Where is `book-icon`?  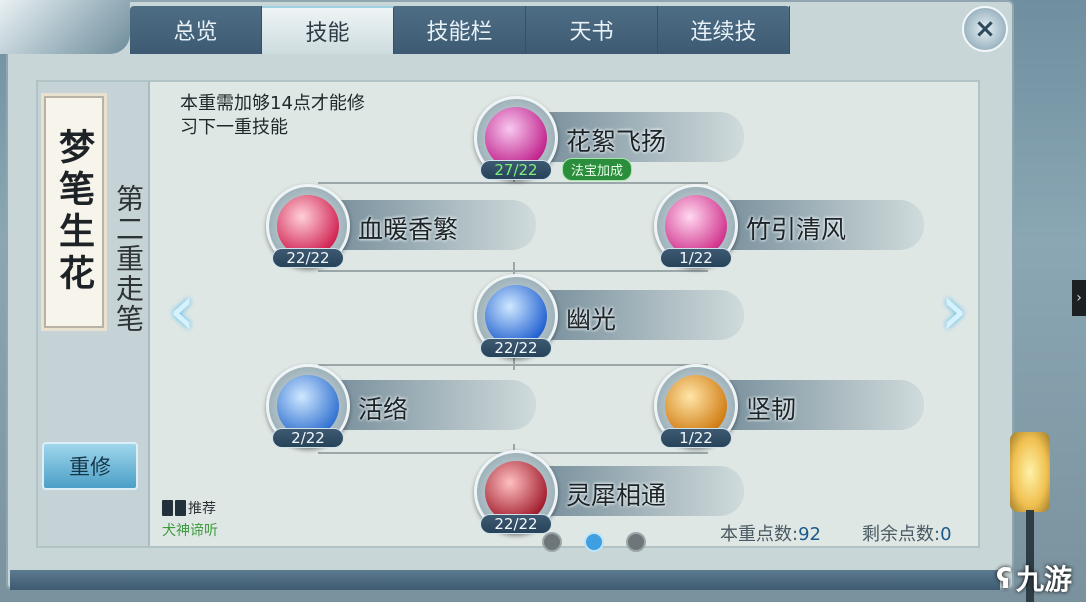
book-icon is located at coordinates (174, 508).